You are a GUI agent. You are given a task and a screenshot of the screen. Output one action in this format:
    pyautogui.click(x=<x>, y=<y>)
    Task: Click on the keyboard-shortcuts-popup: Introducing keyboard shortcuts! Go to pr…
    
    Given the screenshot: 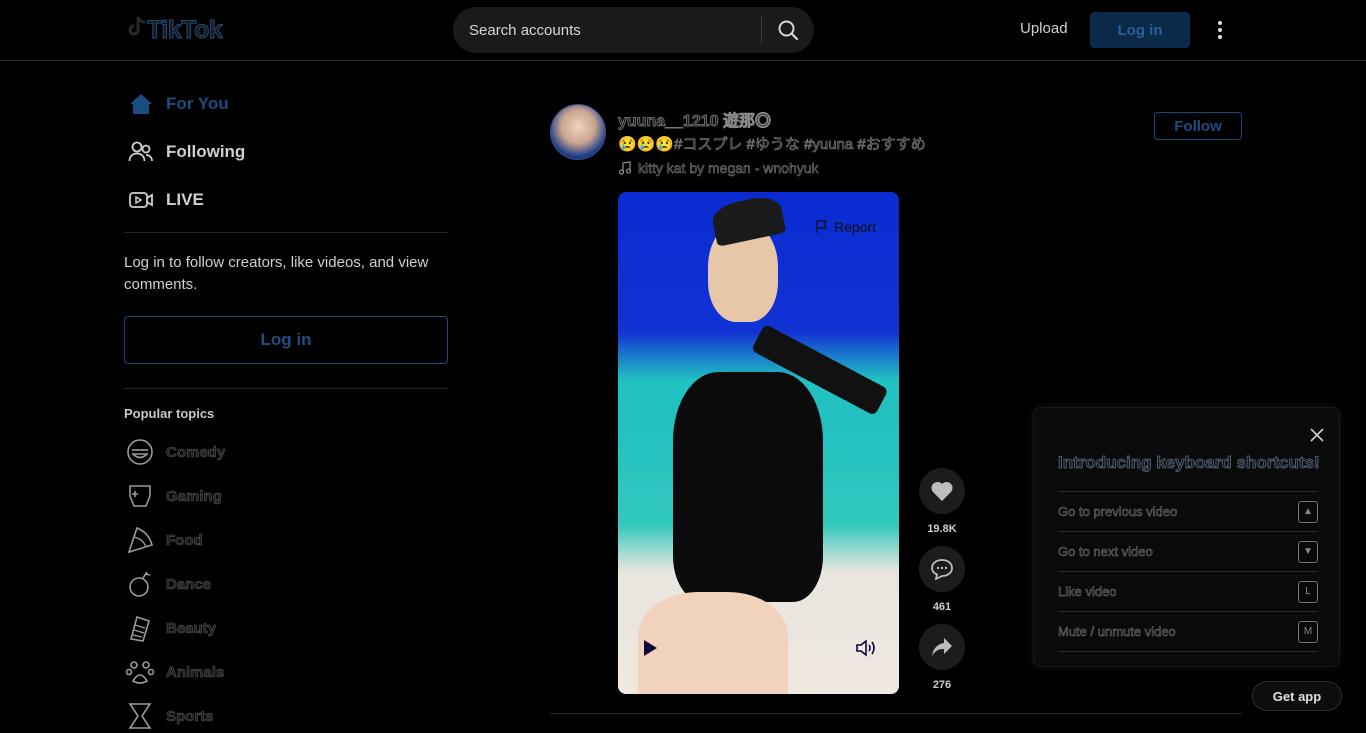 What is the action you would take?
    pyautogui.click(x=1186, y=537)
    